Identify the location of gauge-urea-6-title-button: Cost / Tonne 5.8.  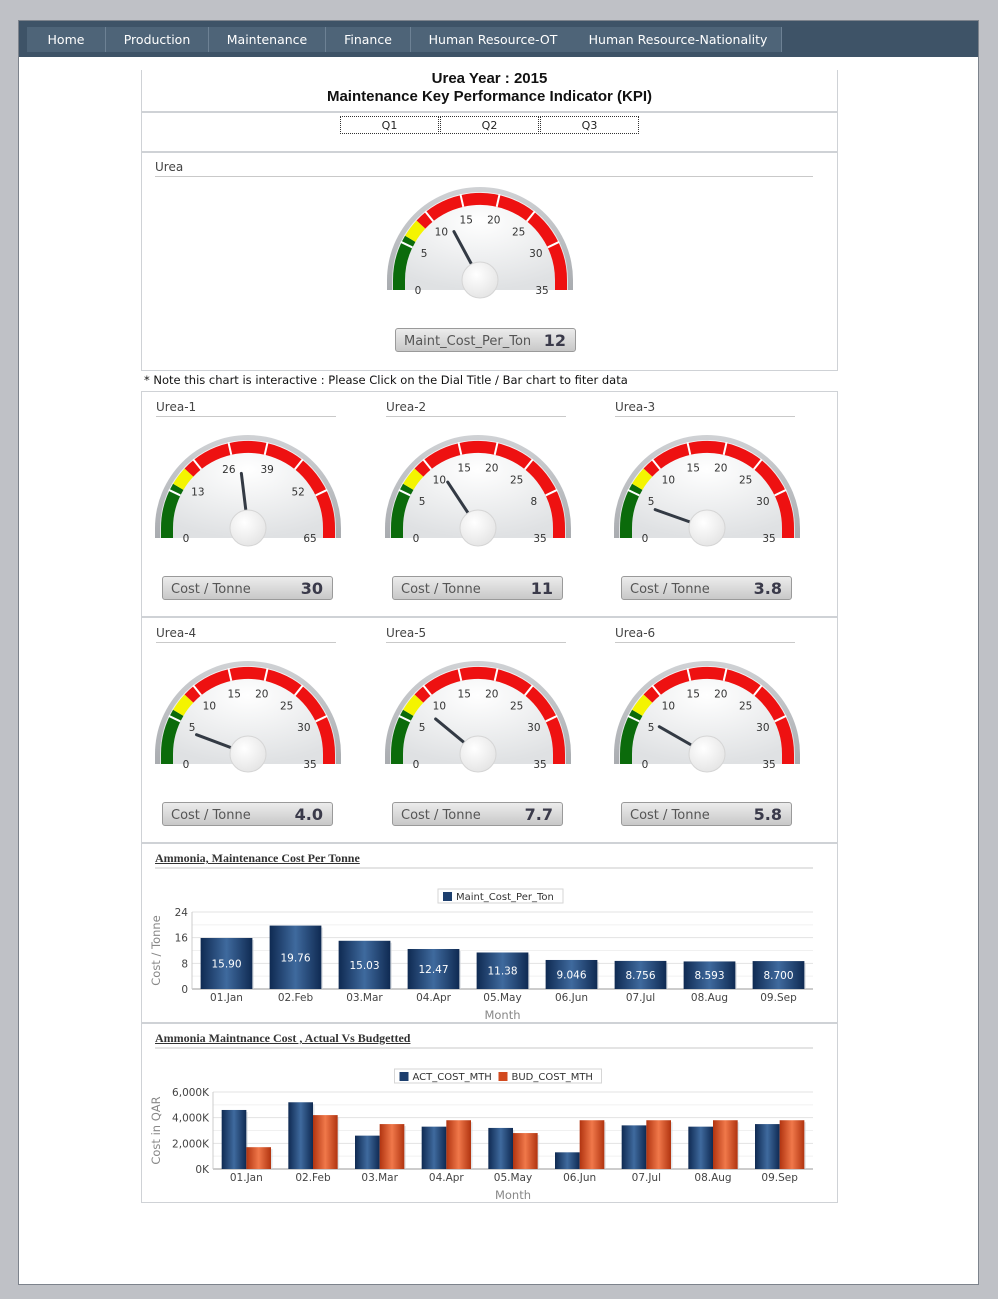
(706, 814).